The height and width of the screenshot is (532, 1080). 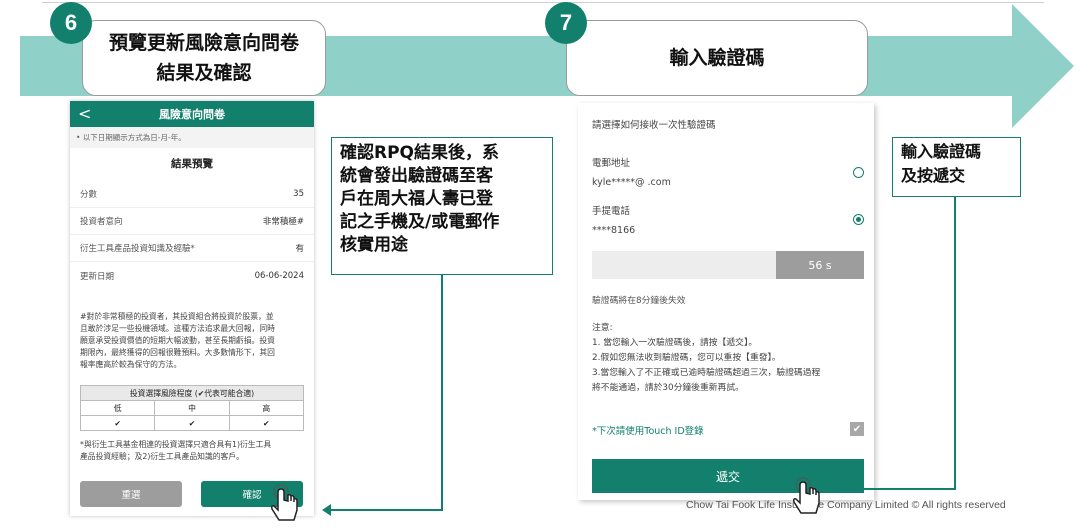 I want to click on back-chevron-icon: <, so click(x=84, y=113).